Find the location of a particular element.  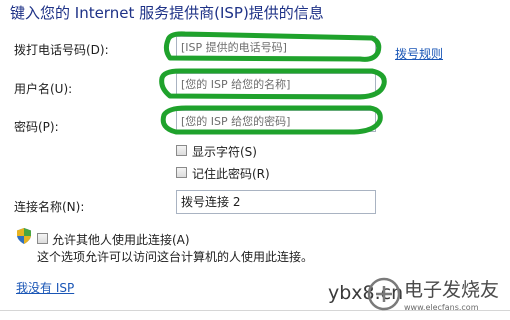

show-chars-checkbox is located at coordinates (181, 150).